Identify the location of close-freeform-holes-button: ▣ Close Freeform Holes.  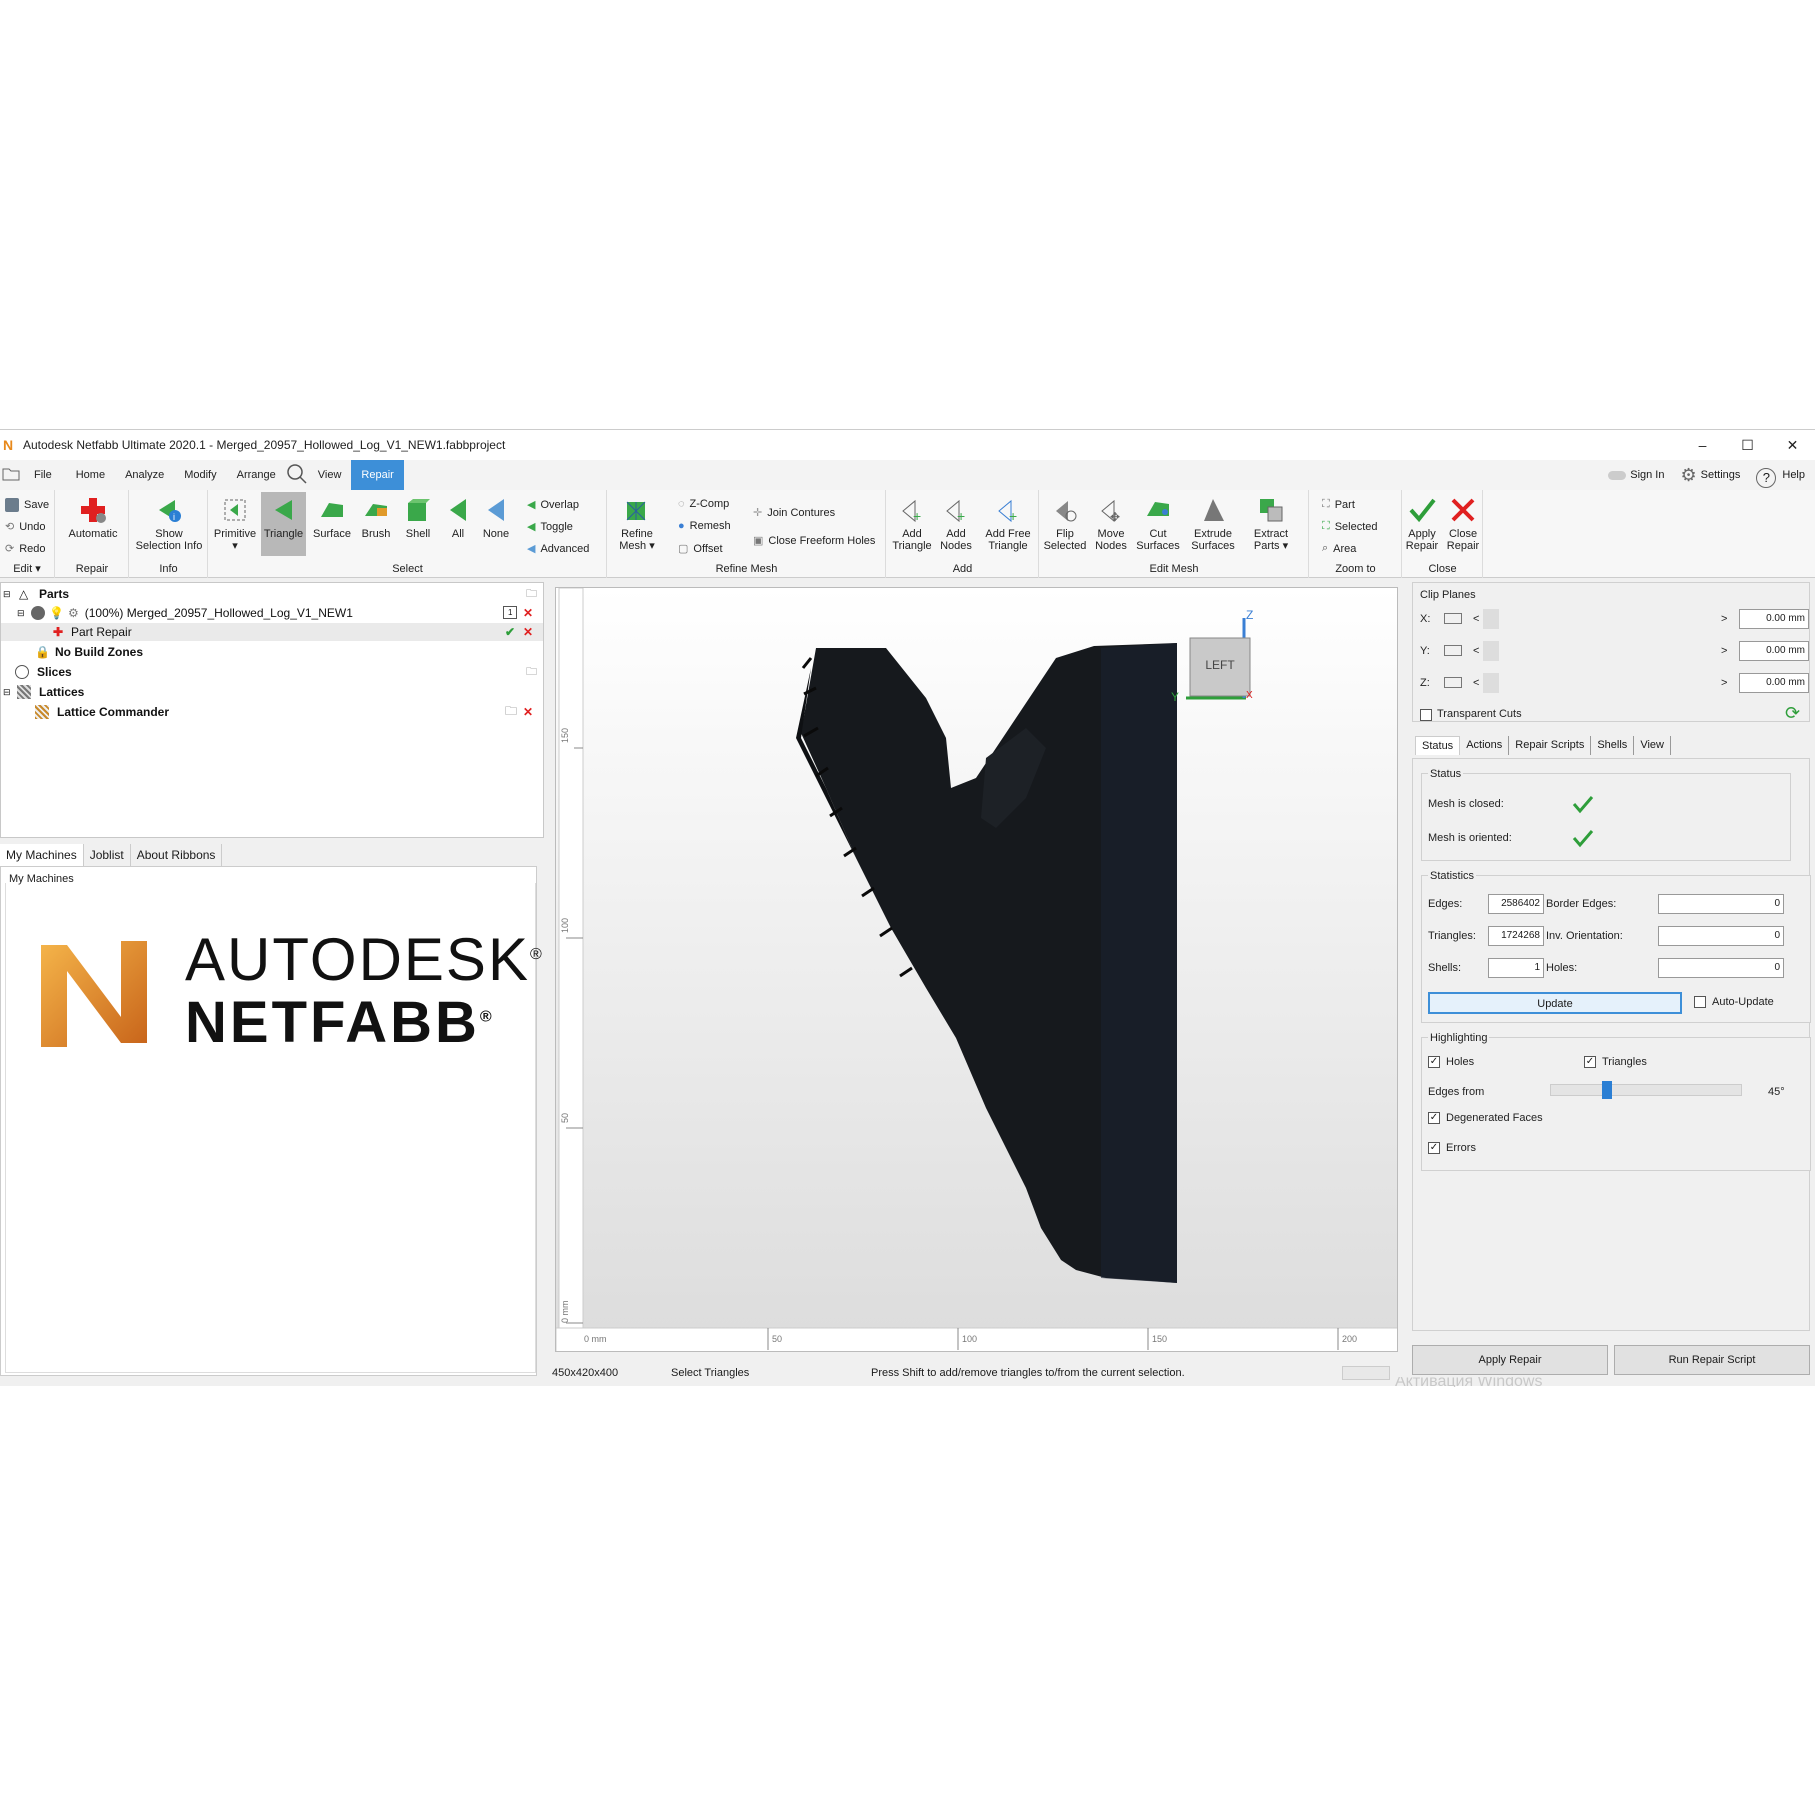
(814, 541).